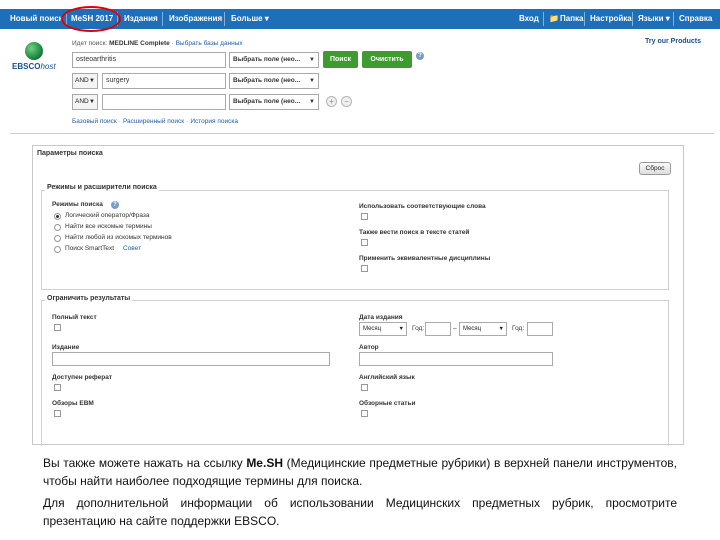 This screenshot has height=540, width=720. What do you see at coordinates (57, 238) in the screenshot?
I see `mode-radio-any` at bounding box center [57, 238].